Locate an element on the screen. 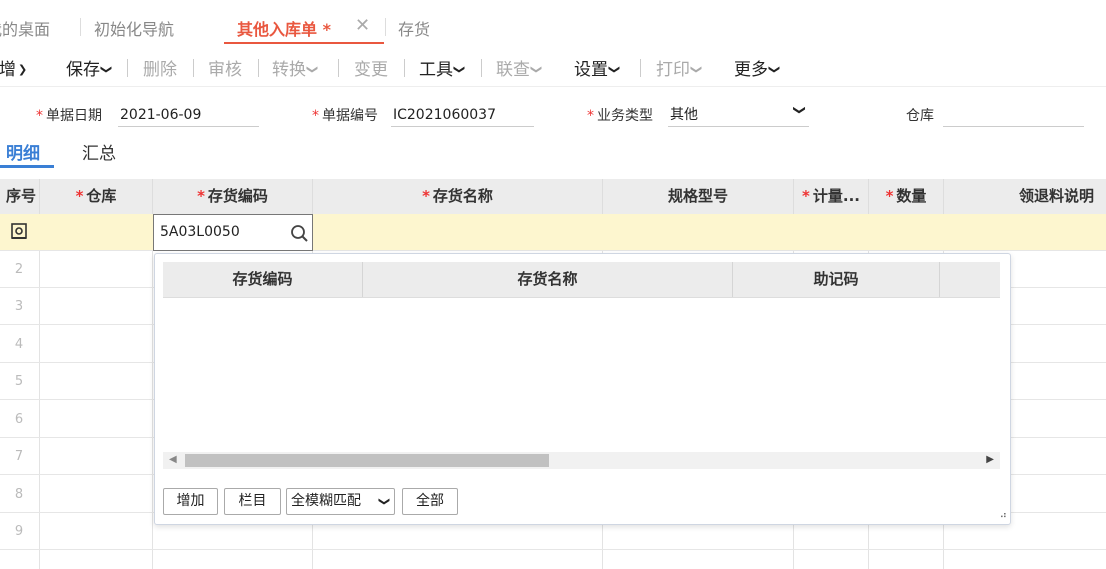 Image resolution: width=1106 pixels, height=569 pixels. lookup-col-code: 存货编码 is located at coordinates (263, 279).